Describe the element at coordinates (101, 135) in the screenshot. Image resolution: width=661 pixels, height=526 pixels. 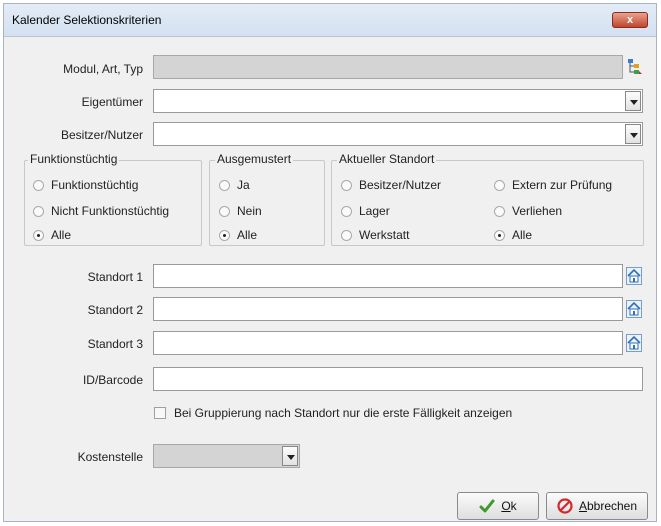
I see `besitzer-label: Besitzer/Nutzer` at that location.